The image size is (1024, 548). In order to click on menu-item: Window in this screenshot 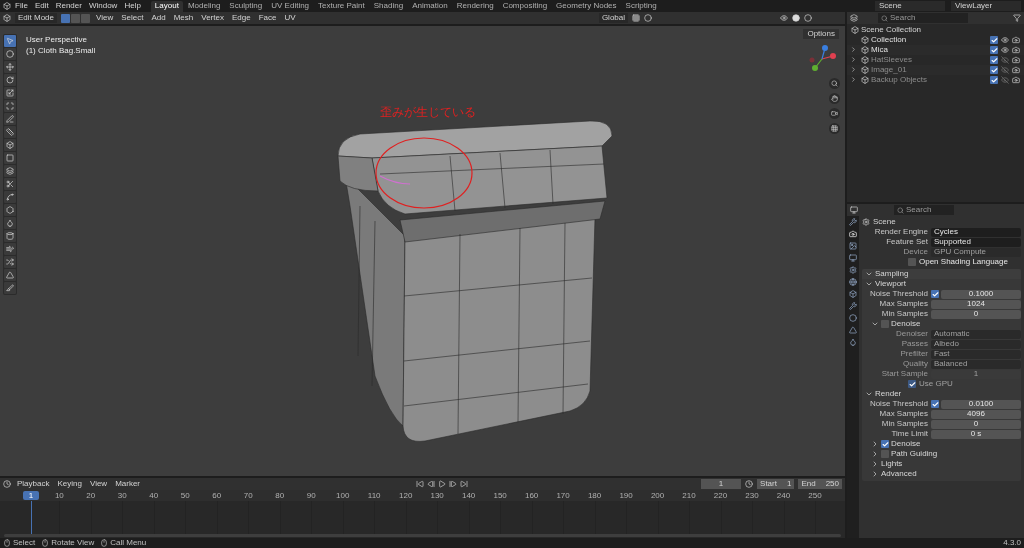, I will do `click(103, 6)`.